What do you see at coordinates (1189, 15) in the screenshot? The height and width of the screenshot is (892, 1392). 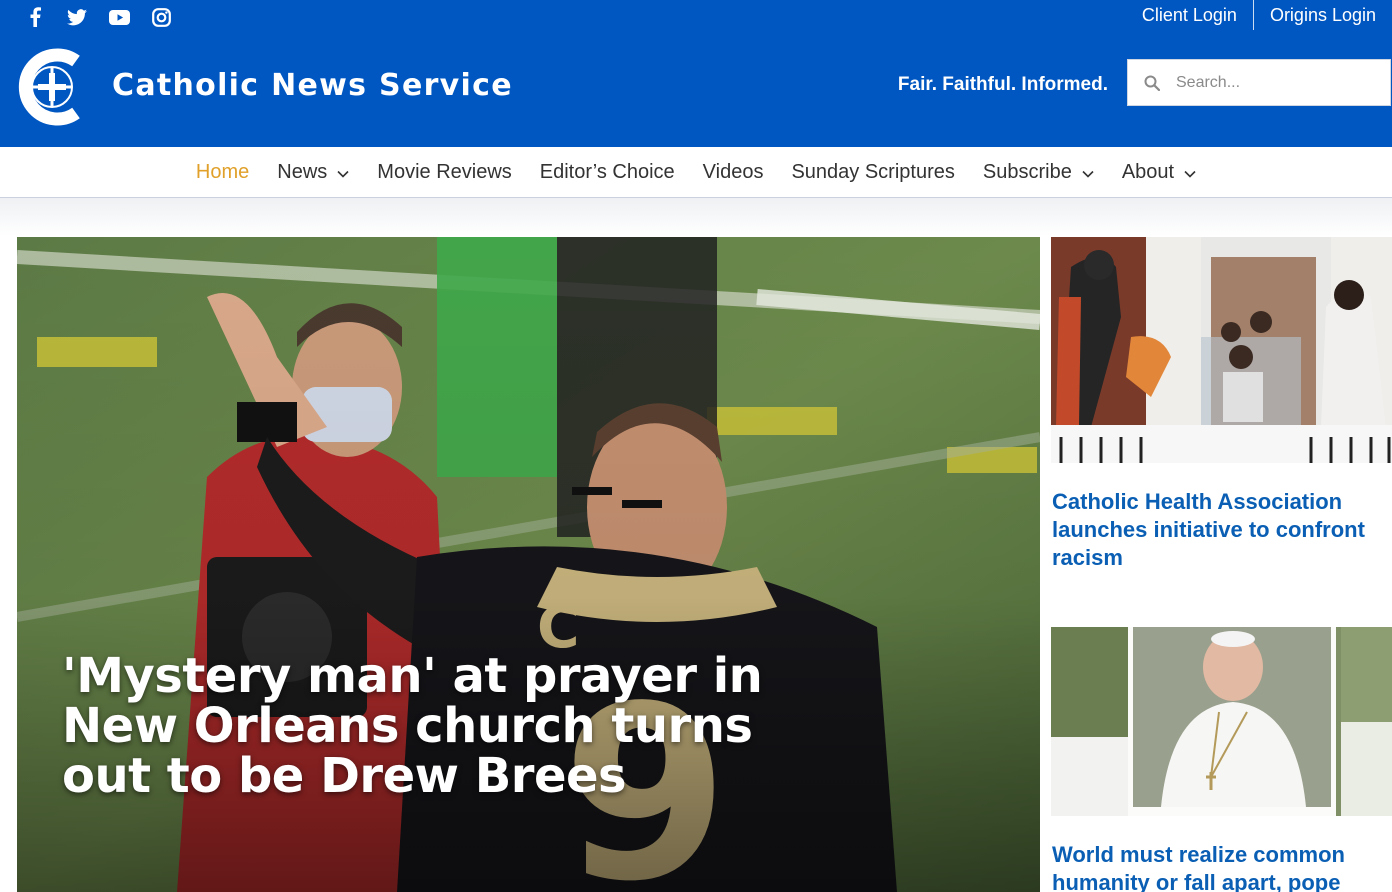 I see `client-login-link: Client Login` at bounding box center [1189, 15].